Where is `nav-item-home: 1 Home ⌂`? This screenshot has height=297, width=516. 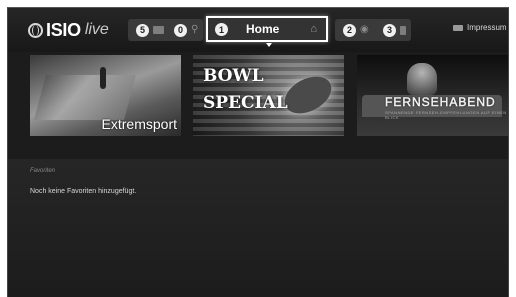
nav-item-home: 1 Home ⌂ is located at coordinates (267, 29).